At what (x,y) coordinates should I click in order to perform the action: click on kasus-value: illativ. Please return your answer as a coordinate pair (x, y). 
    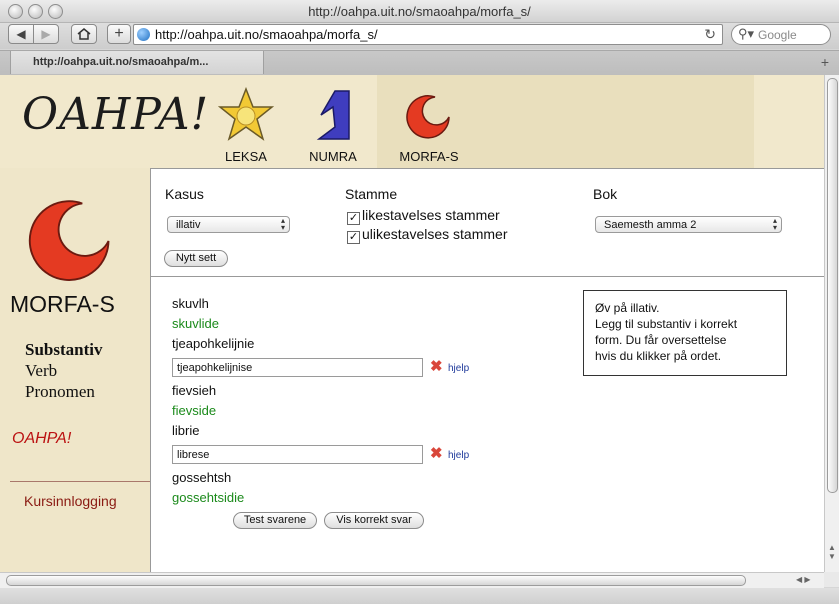
    Looking at the image, I should click on (188, 225).